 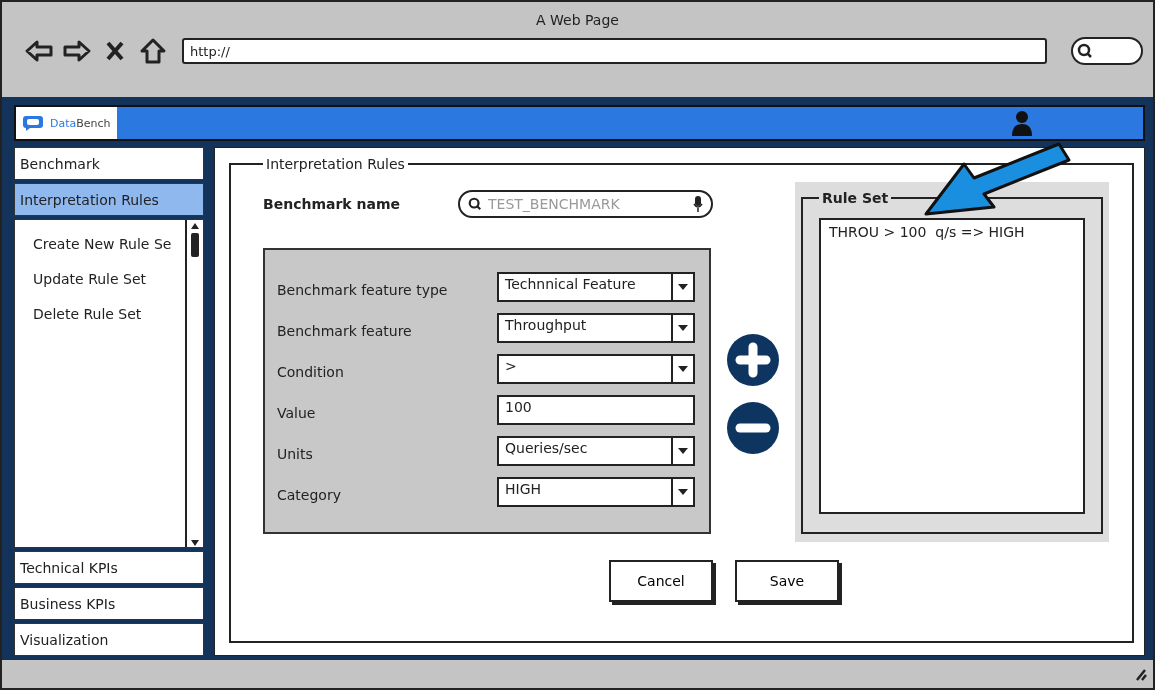 What do you see at coordinates (787, 581) in the screenshot?
I see `action-button: Save` at bounding box center [787, 581].